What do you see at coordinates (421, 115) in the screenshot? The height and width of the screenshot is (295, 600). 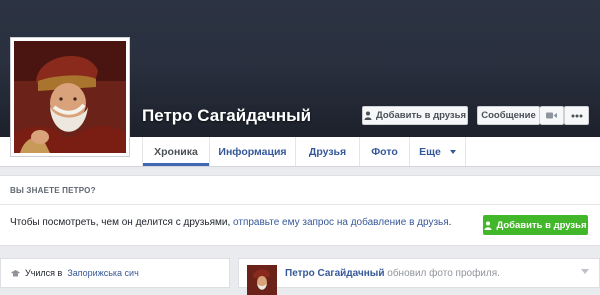 I see `add-friend-label: Добавить в друзья` at bounding box center [421, 115].